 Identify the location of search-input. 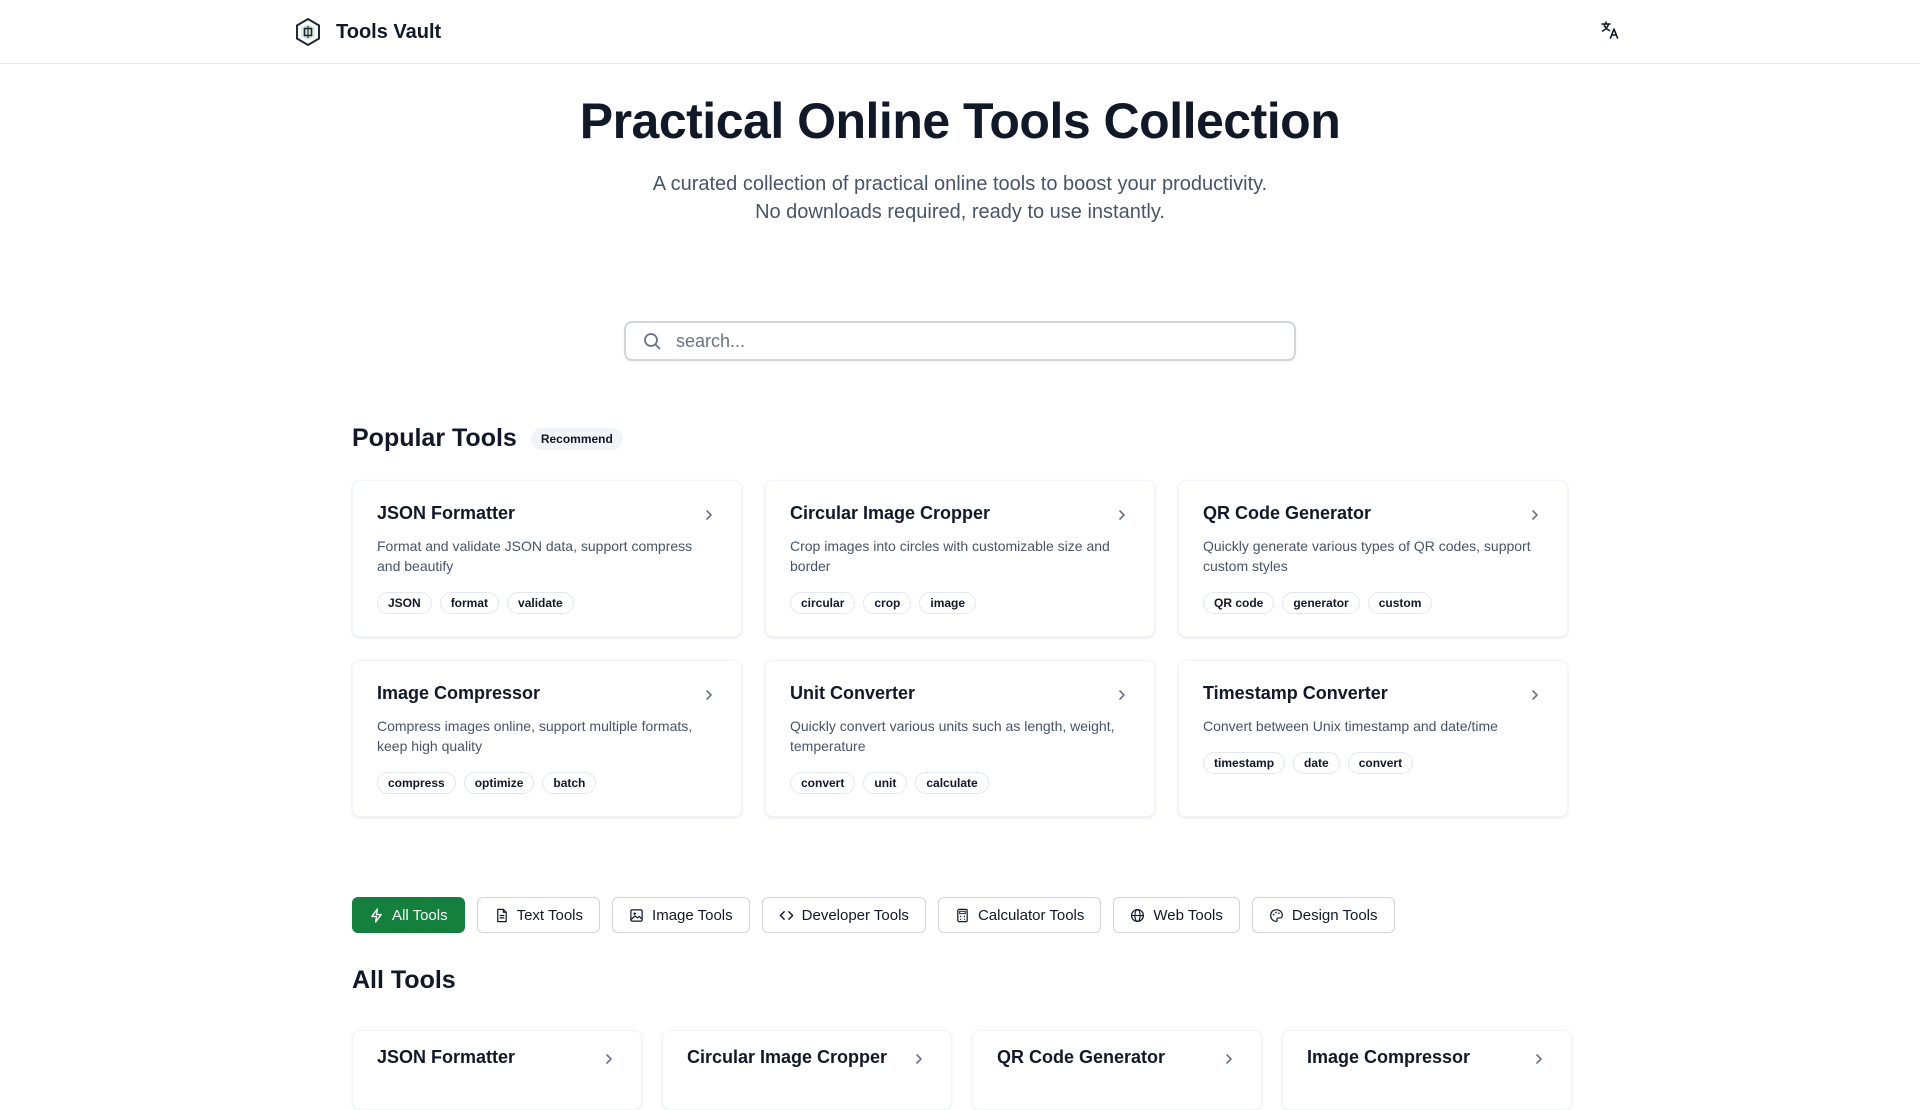
(956, 341).